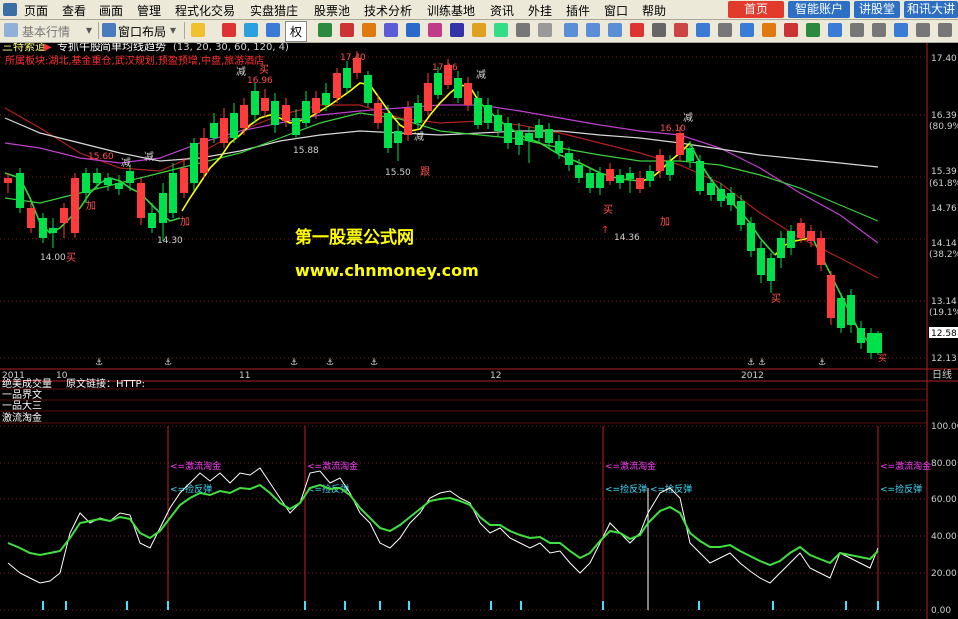 This screenshot has height=619, width=958. What do you see at coordinates (659, 30) in the screenshot?
I see `multi-window-icon` at bounding box center [659, 30].